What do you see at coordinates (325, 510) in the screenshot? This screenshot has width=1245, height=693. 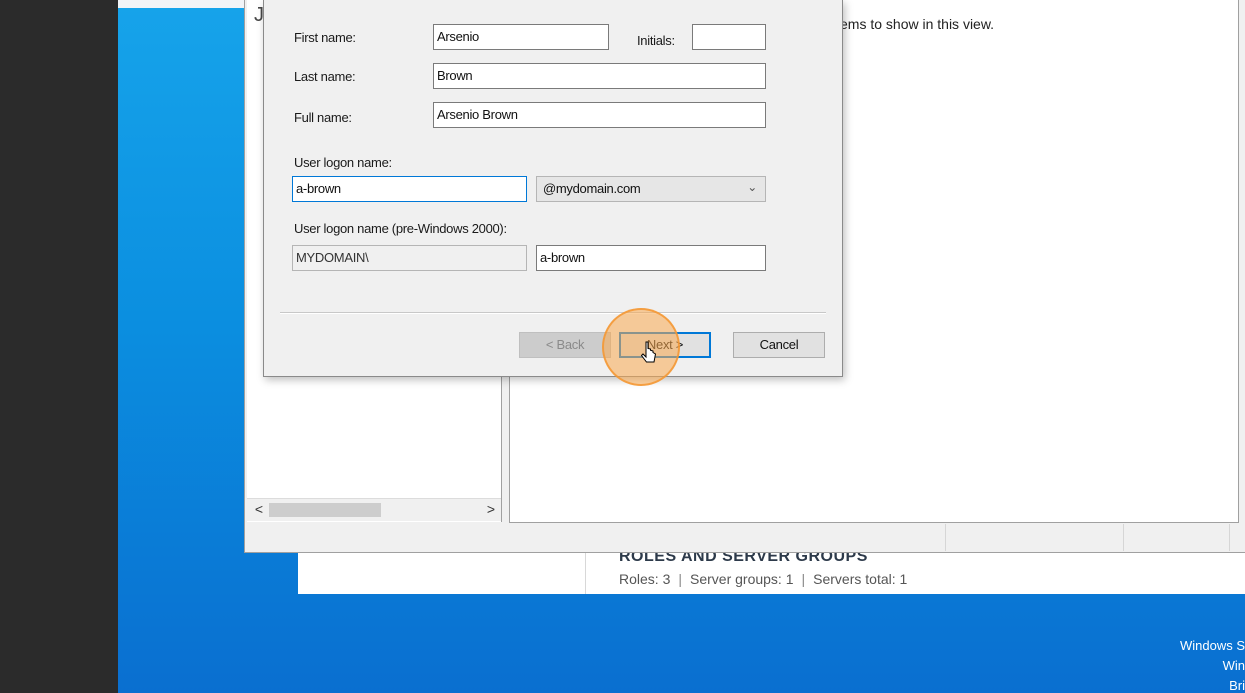 I see `scrollbar-thumb` at bounding box center [325, 510].